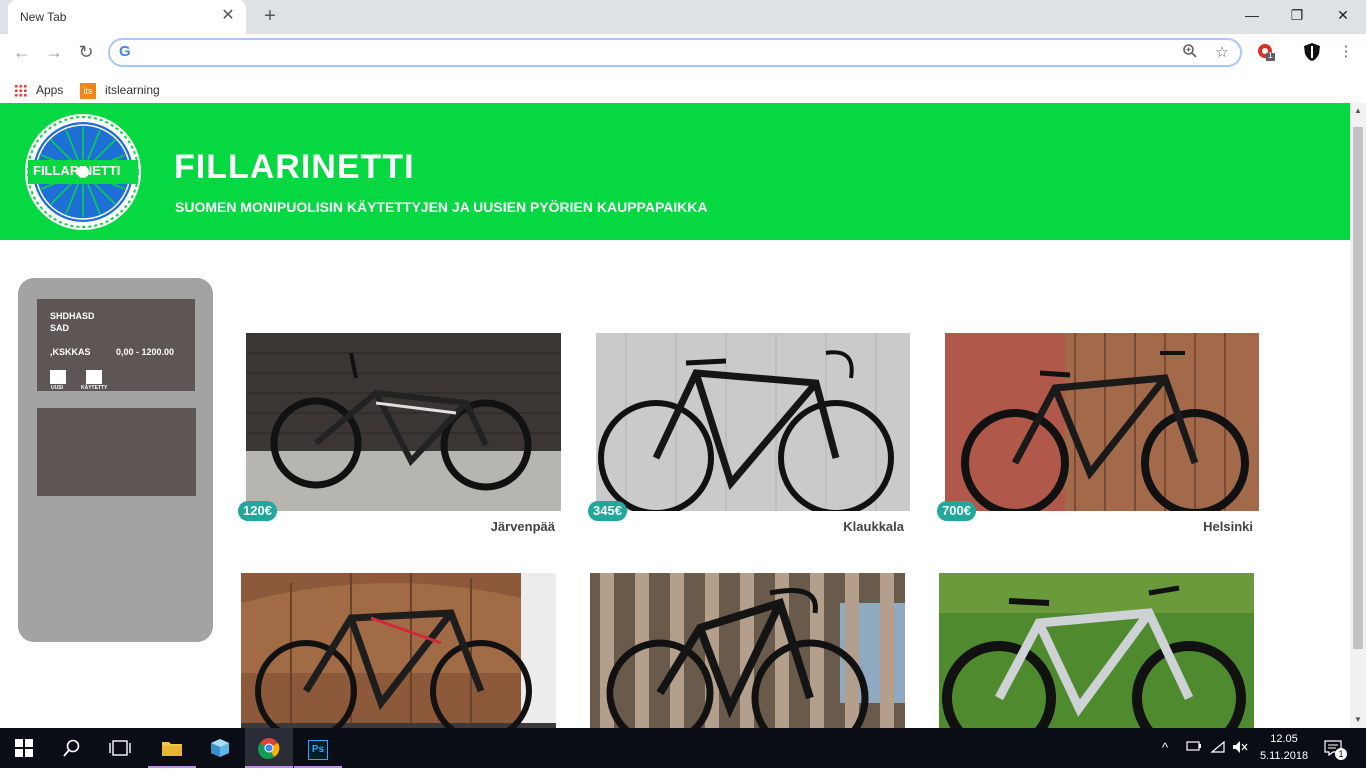 This screenshot has width=1366, height=775. I want to click on new-tab-button: +, so click(270, 16).